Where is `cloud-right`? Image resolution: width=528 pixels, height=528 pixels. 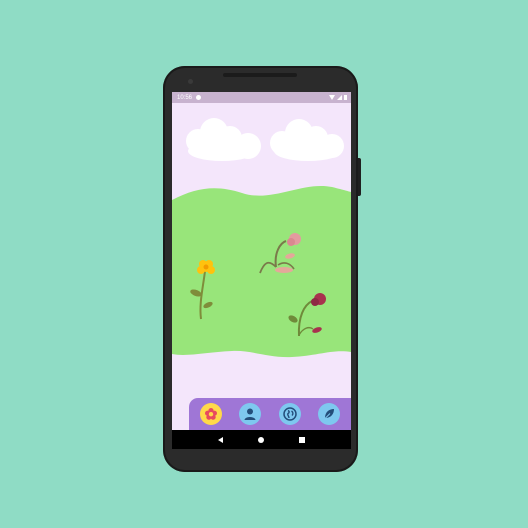 cloud-right is located at coordinates (307, 140).